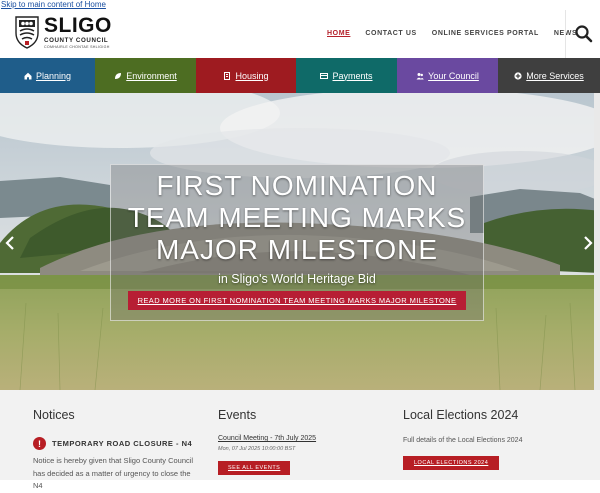 This screenshot has height=493, width=600. Describe the element at coordinates (237, 415) in the screenshot. I see `events-heading: Events` at that location.